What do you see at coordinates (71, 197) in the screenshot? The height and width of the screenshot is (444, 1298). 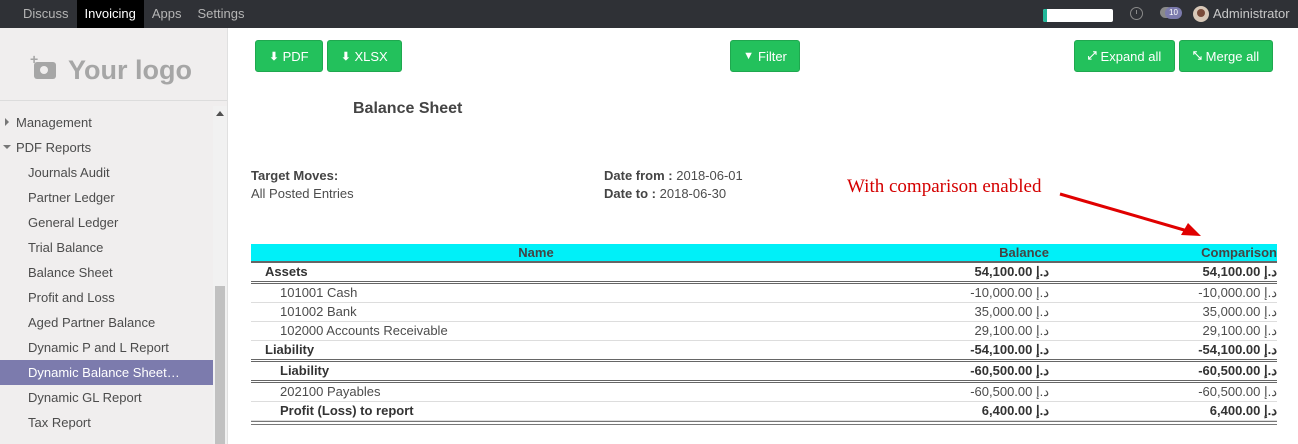 I see `sidebar-item-label: Partner Ledger` at bounding box center [71, 197].